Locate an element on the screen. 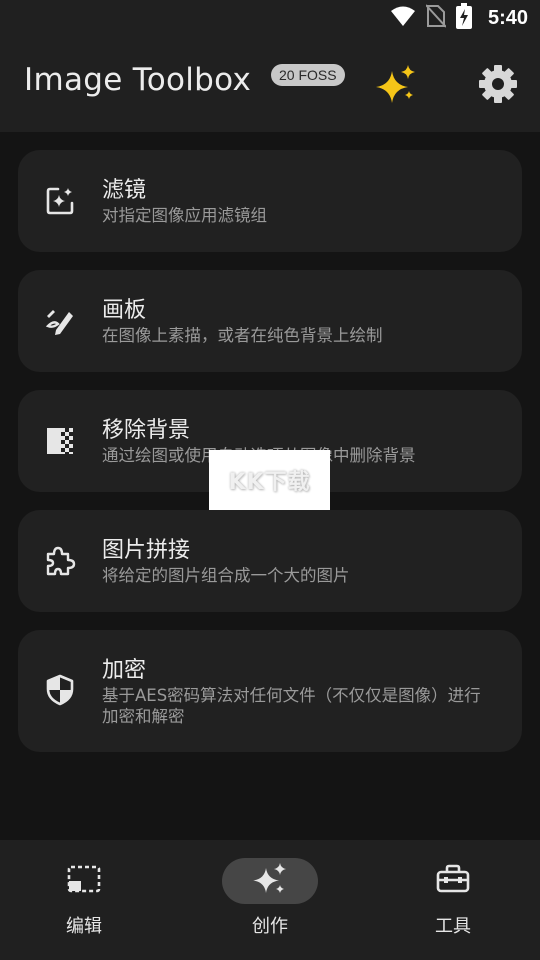  sparkles-button is located at coordinates (396, 86).